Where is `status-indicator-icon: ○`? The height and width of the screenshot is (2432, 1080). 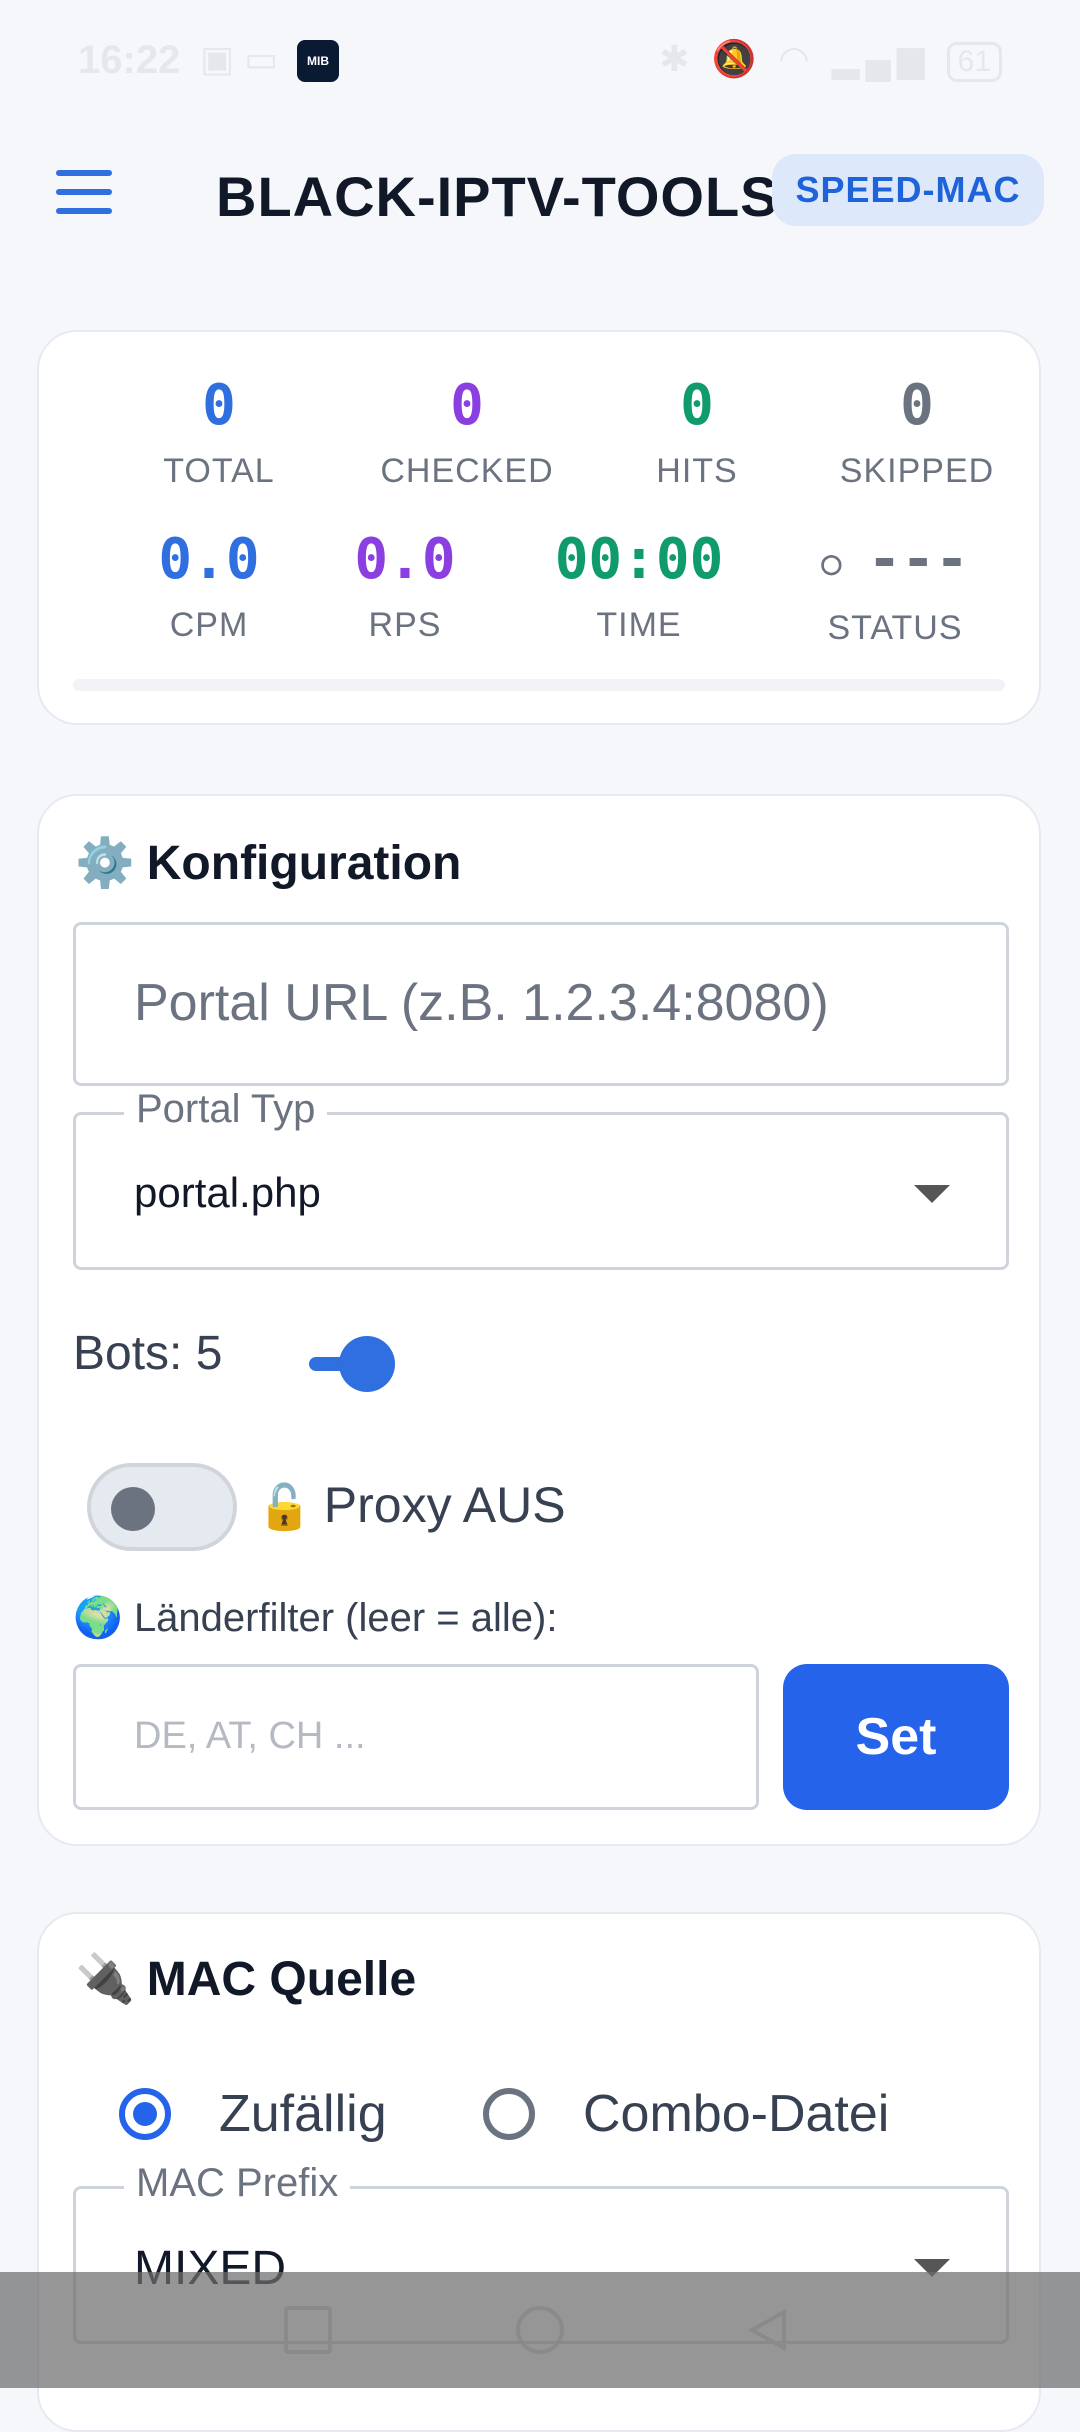
status-indicator-icon: ○ is located at coordinates (831, 562).